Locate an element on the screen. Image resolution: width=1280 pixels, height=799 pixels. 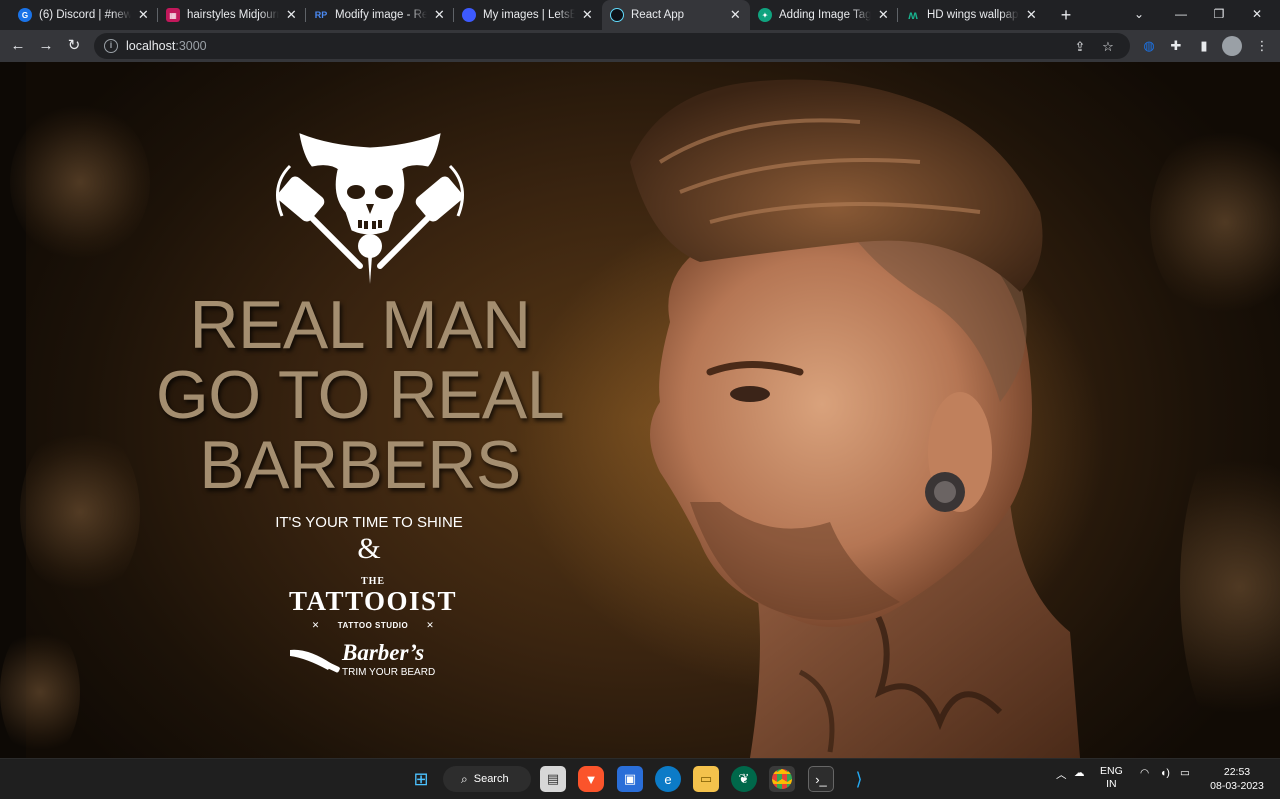
store-icon: ▣ is located at coordinates (630, 779).